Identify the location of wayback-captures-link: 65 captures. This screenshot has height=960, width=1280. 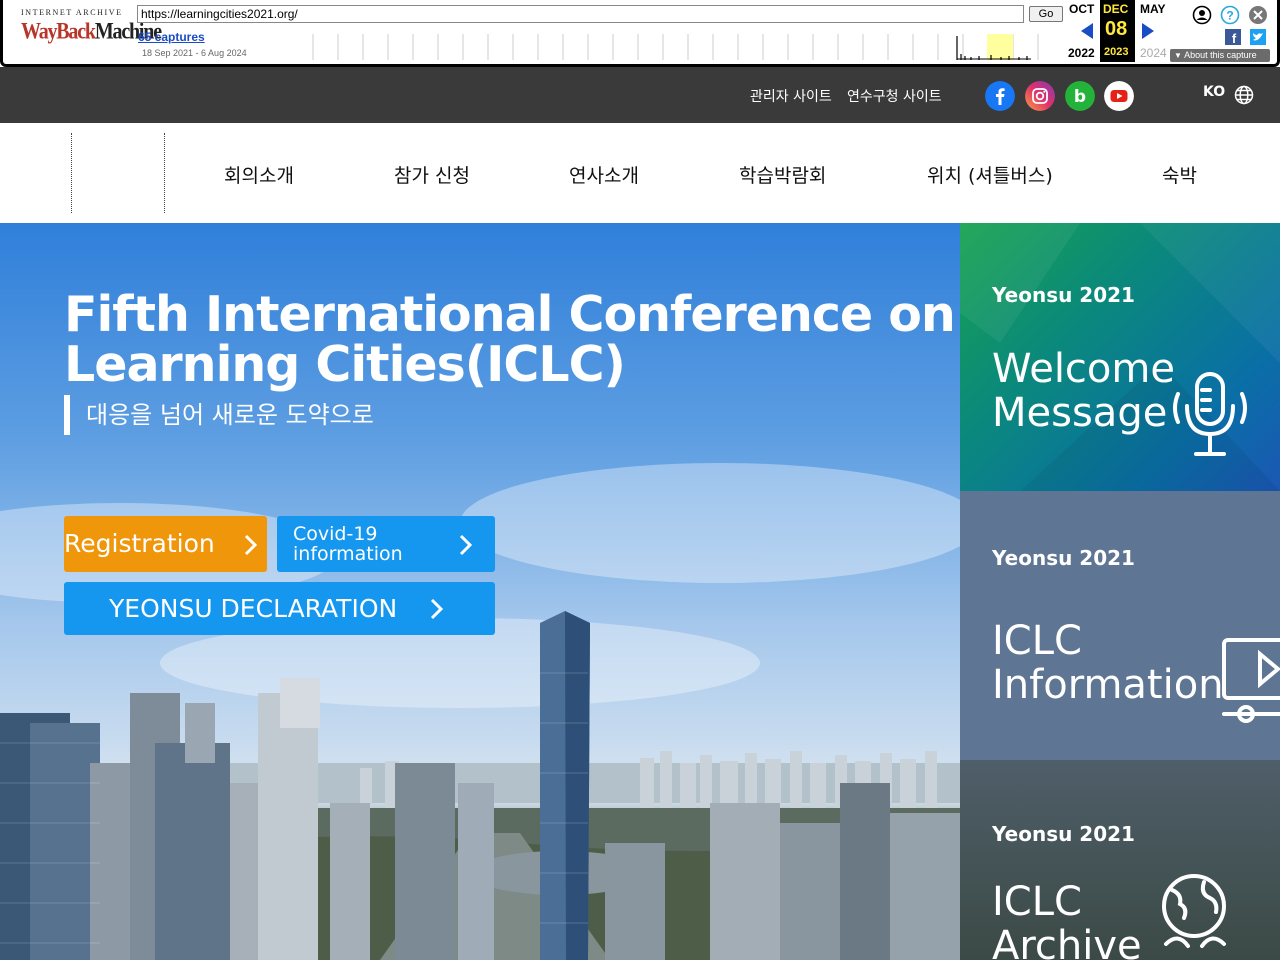
(171, 37).